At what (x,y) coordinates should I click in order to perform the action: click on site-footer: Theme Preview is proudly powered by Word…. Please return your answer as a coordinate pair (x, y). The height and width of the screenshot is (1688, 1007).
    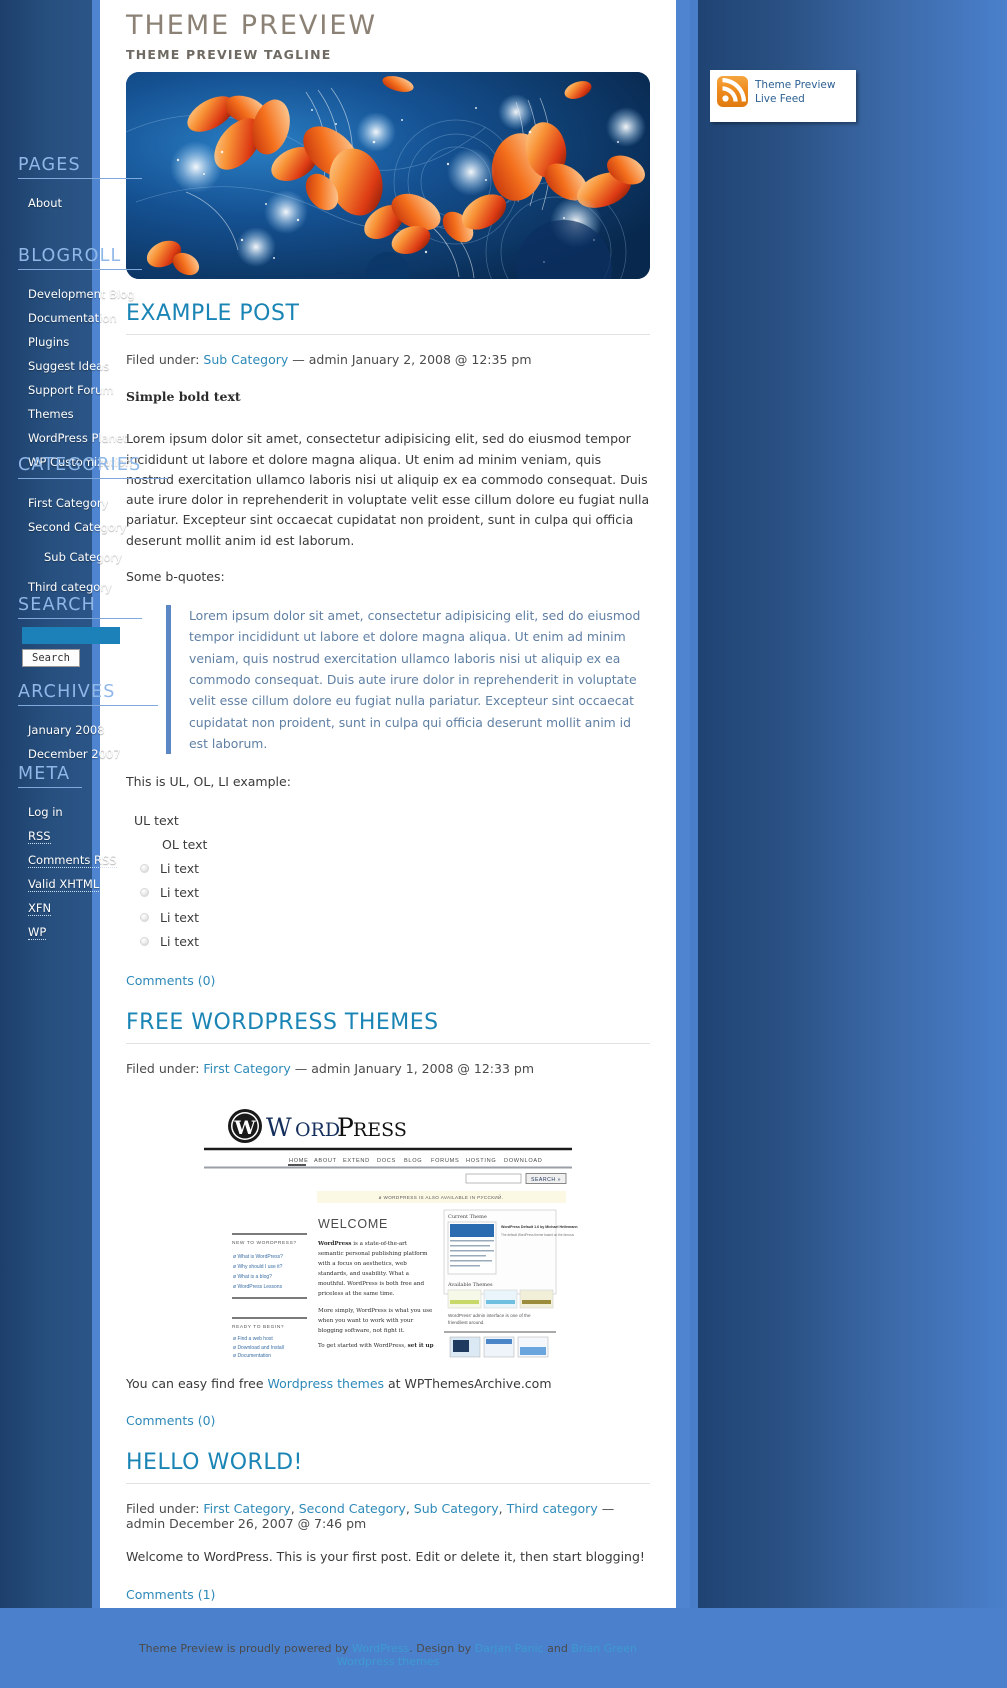
    Looking at the image, I should click on (388, 1658).